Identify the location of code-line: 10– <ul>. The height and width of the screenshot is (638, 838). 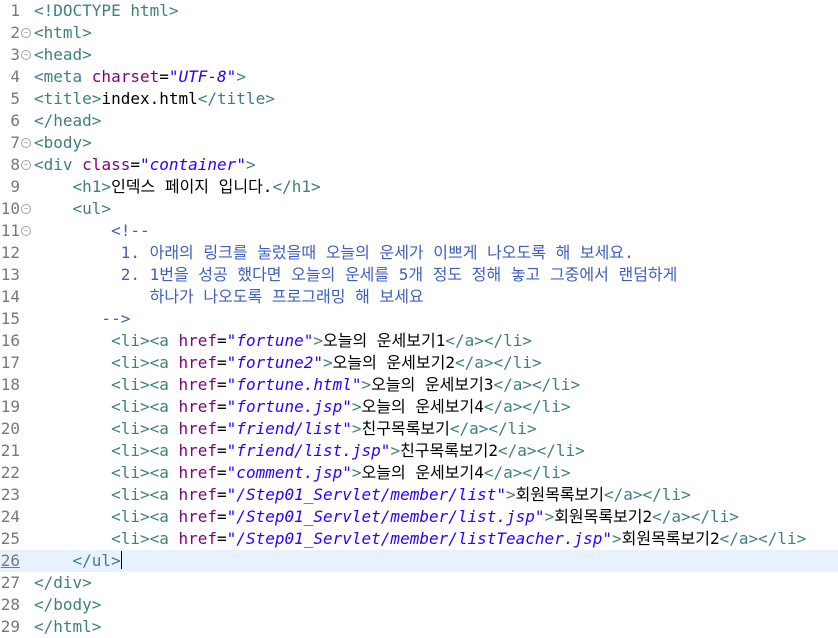
(419, 209).